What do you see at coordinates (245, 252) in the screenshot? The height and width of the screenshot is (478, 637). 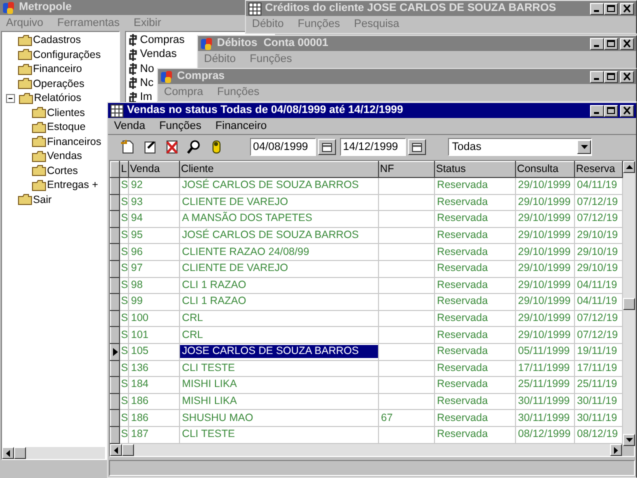 I see `table-cell-text: CLIENTE RAZAO 24/08/99` at bounding box center [245, 252].